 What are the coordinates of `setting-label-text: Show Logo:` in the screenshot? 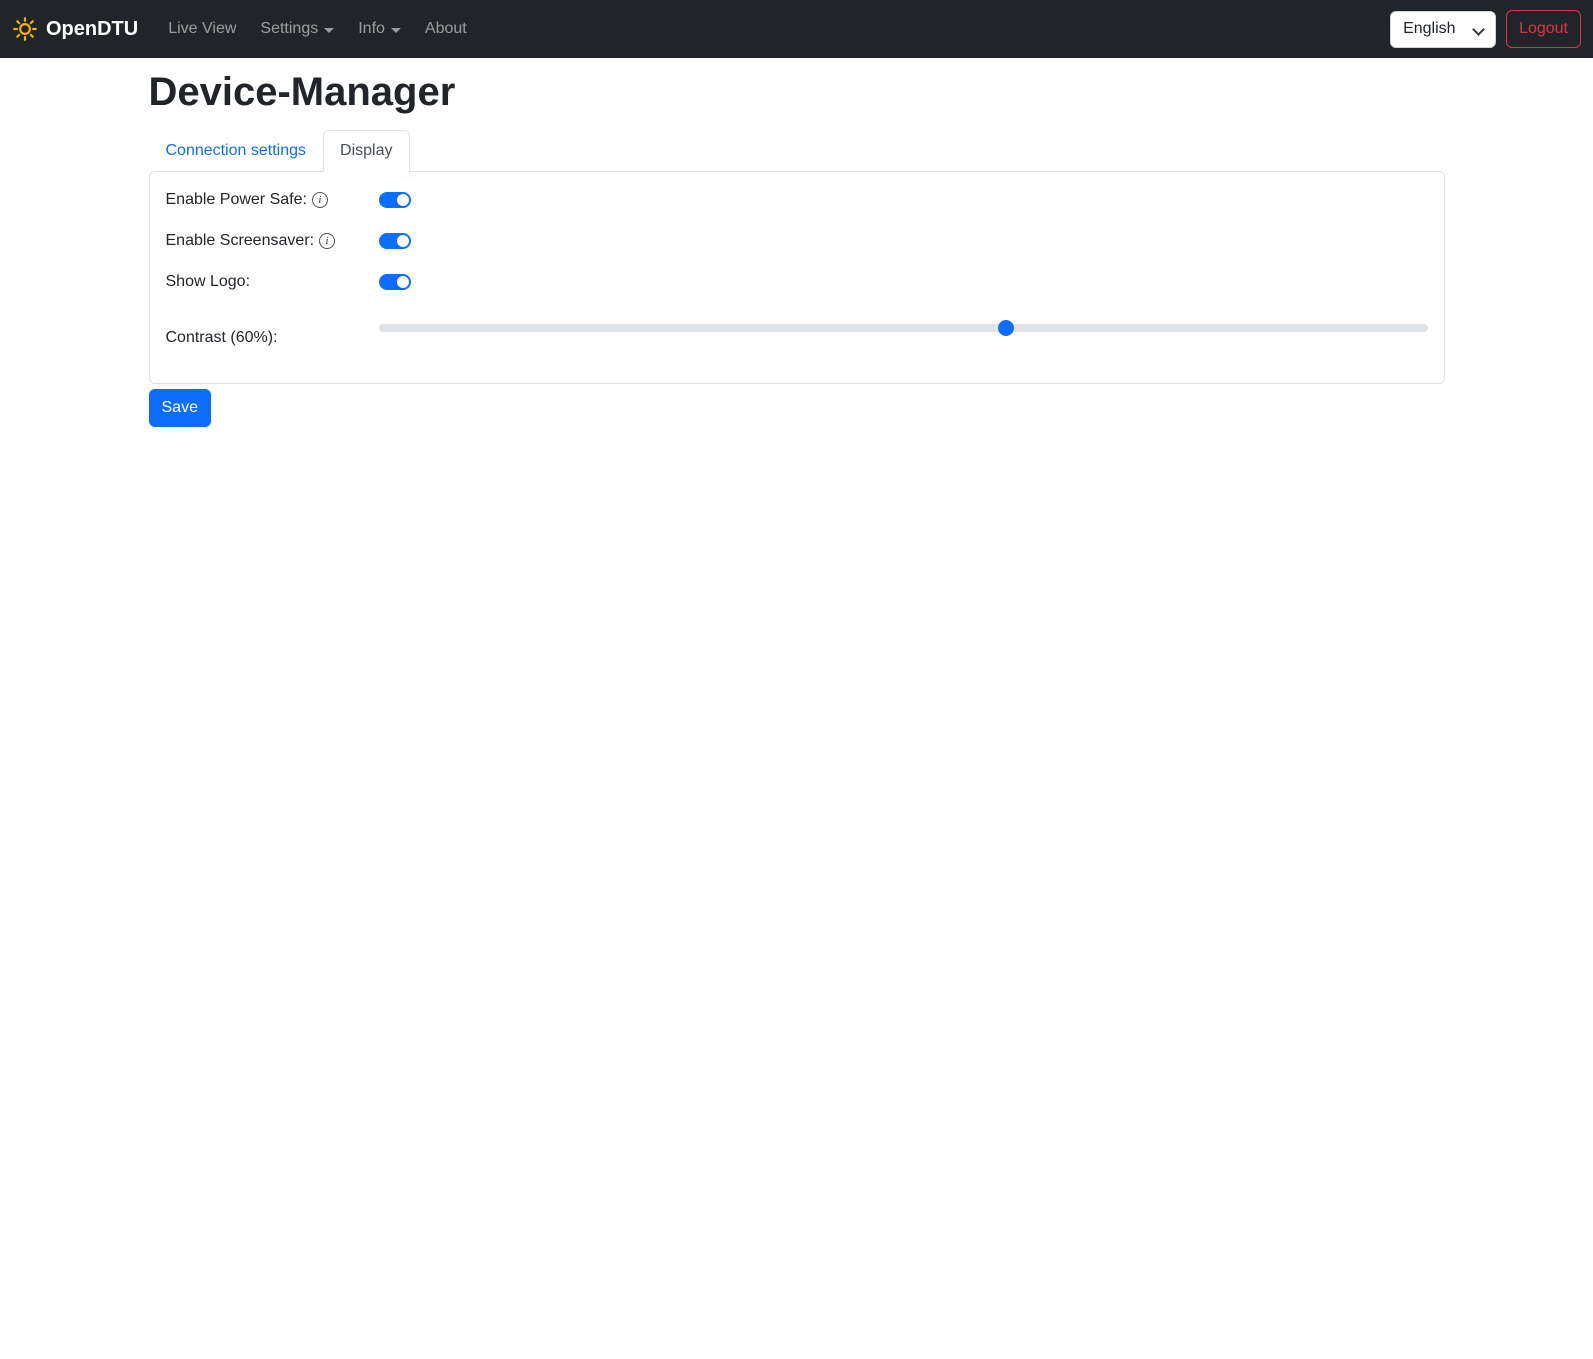 It's located at (208, 281).